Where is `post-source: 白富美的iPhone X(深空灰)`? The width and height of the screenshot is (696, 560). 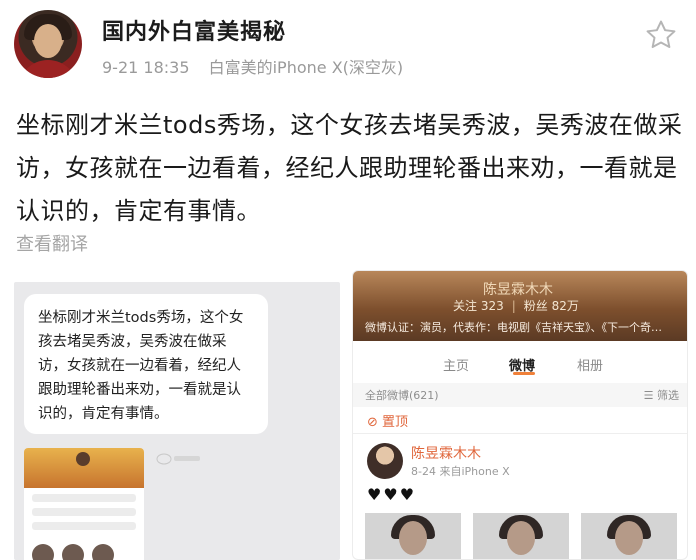
post-source: 白富美的iPhone X(深空灰) is located at coordinates (306, 67).